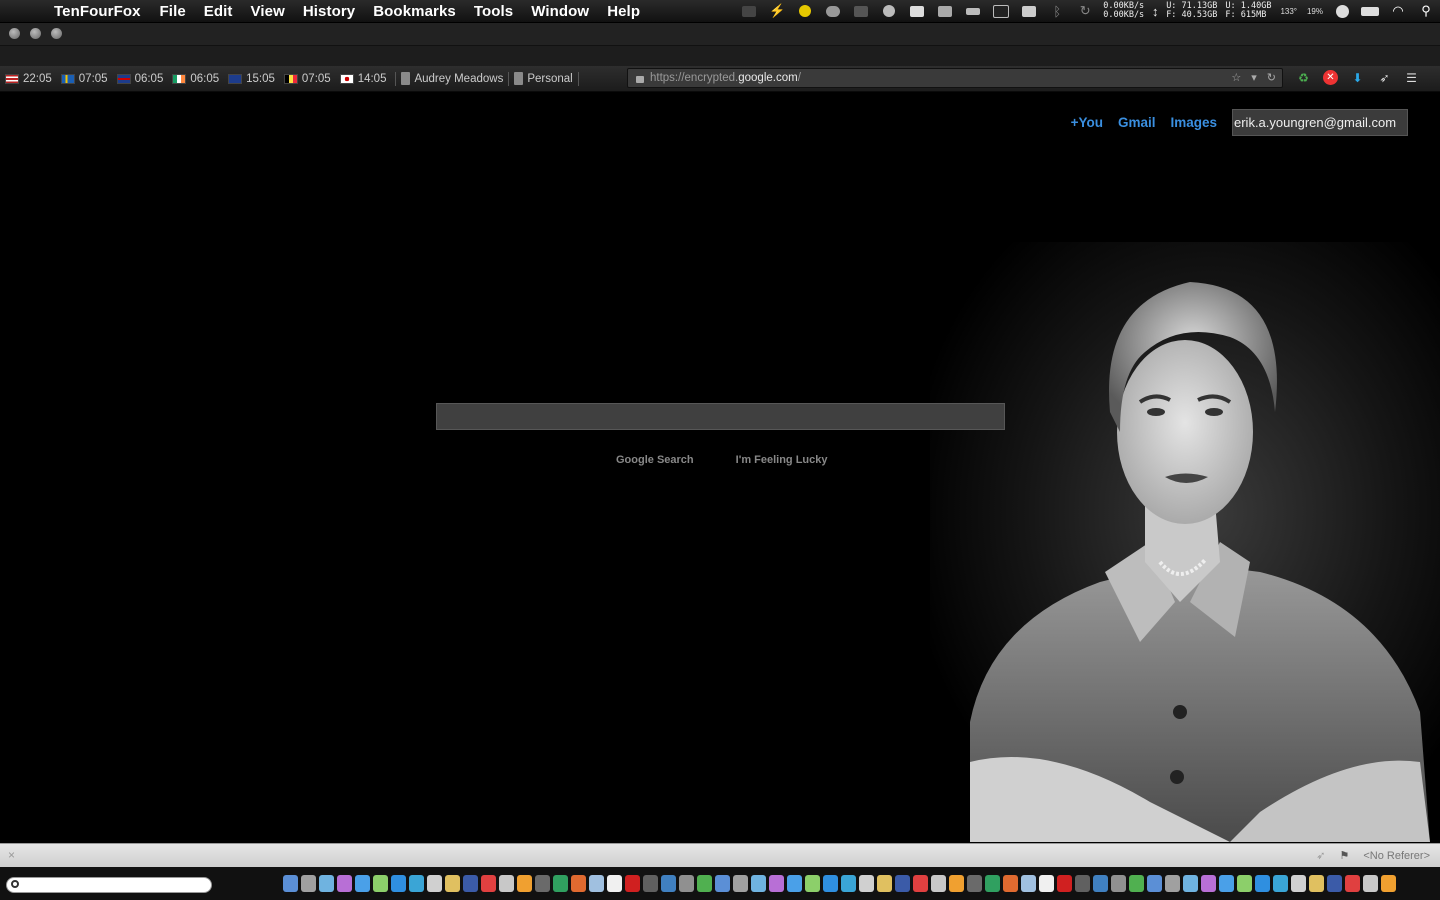 Image resolution: width=1440 pixels, height=900 pixels. I want to click on warning-icon, so click(805, 11).